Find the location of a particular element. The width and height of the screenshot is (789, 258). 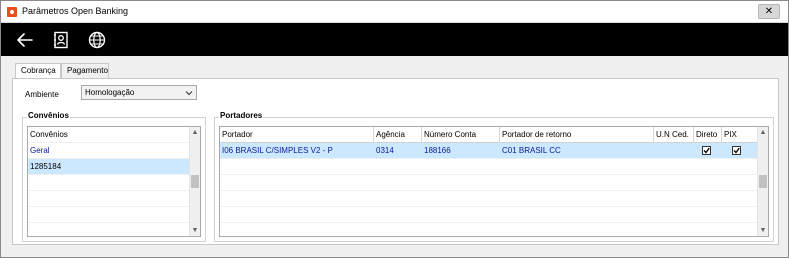

list-item: 1285184 is located at coordinates (109, 167).